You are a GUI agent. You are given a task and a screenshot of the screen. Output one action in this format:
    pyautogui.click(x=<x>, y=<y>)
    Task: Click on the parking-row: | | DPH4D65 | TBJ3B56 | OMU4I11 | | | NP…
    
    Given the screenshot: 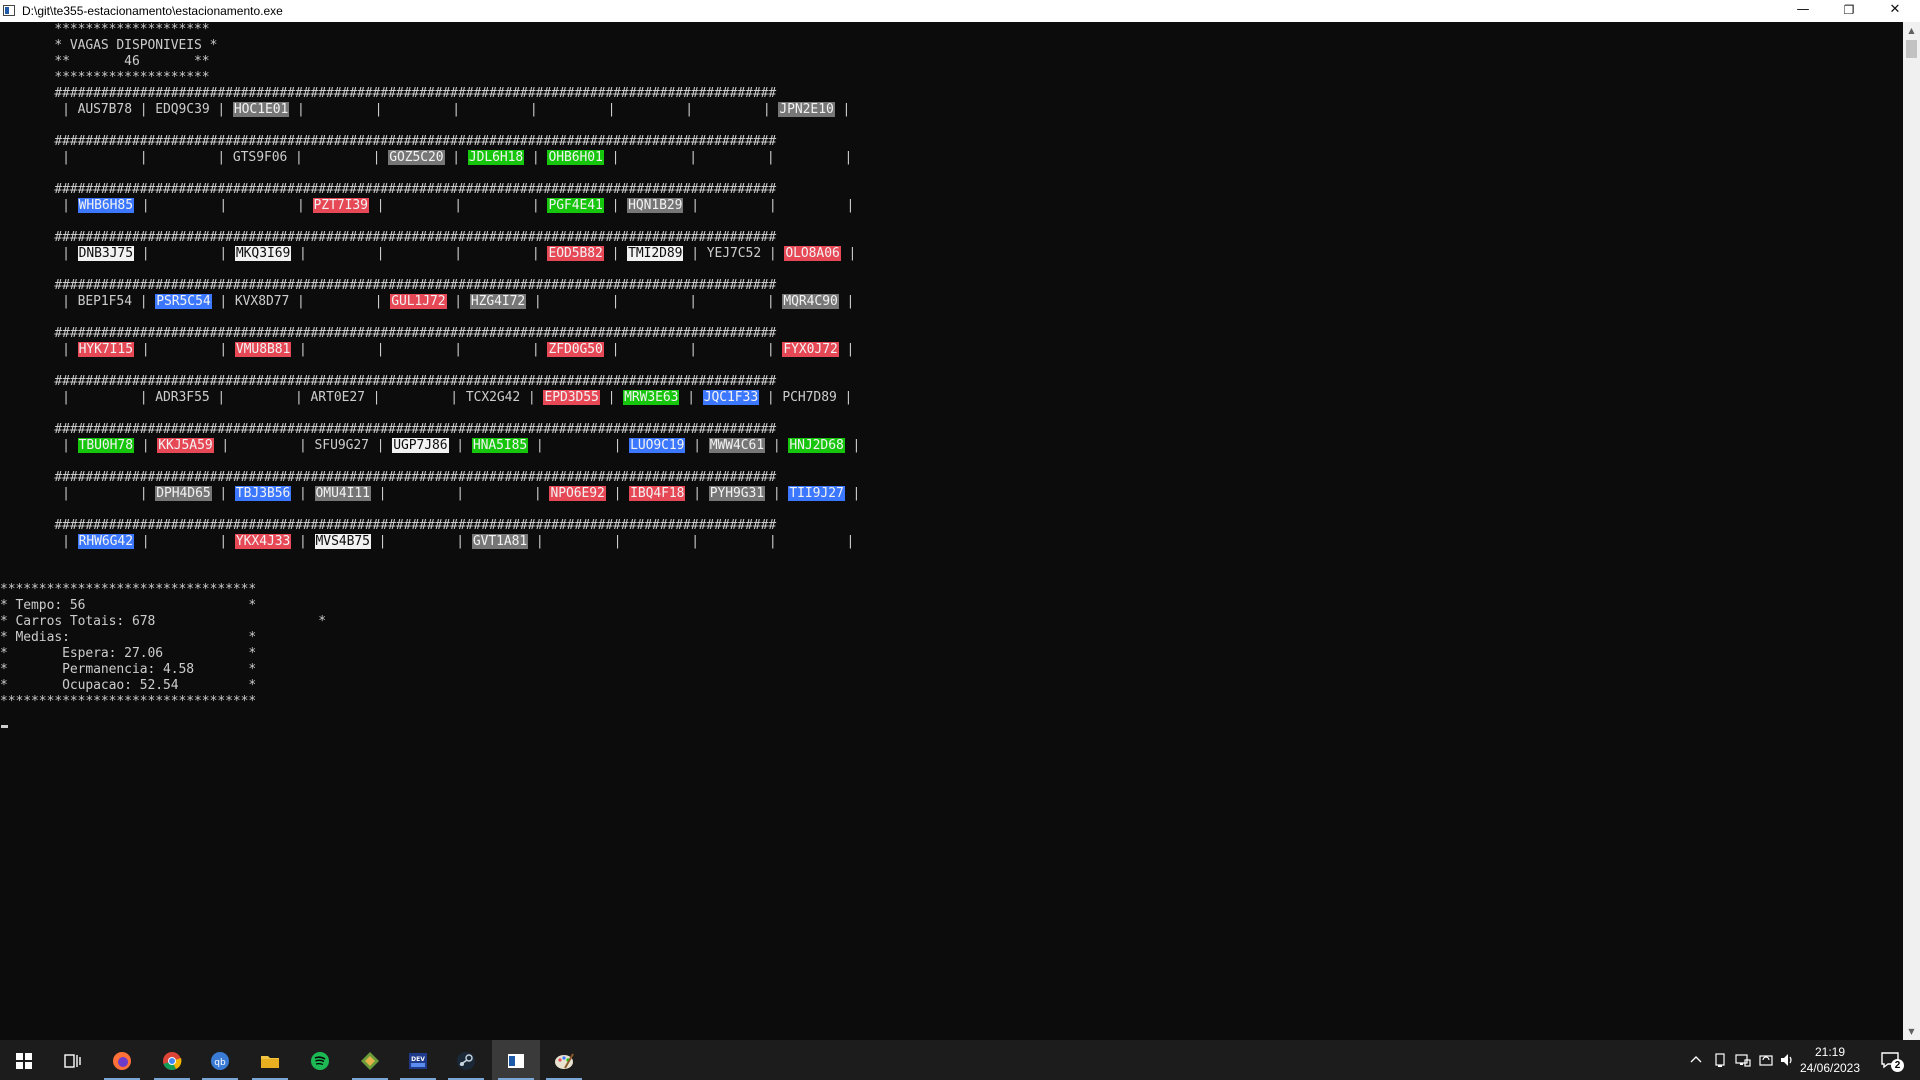 What is the action you would take?
    pyautogui.click(x=434, y=493)
    